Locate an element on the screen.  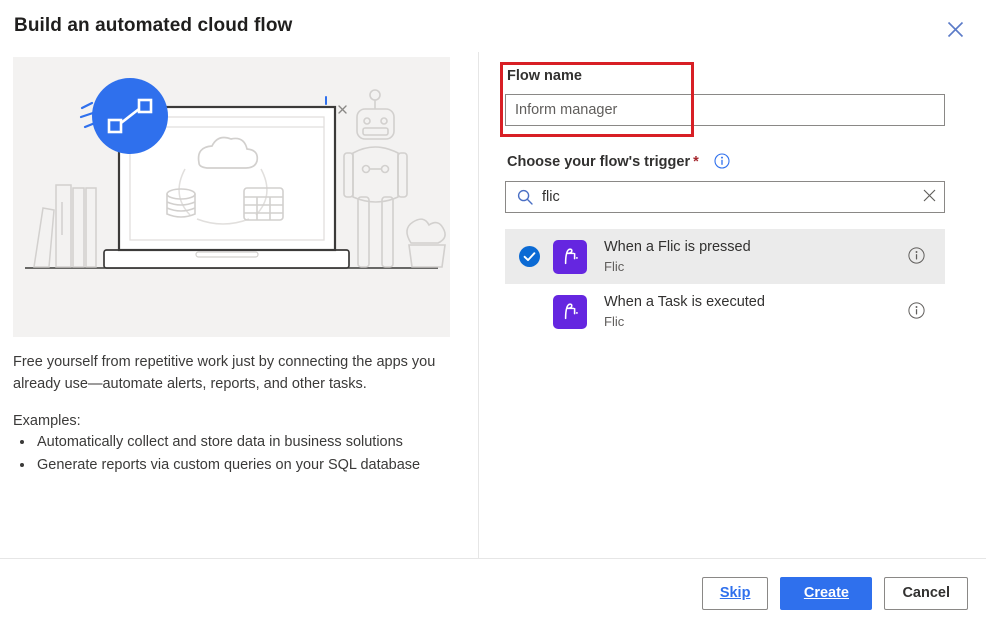
trigger-result-row: When a Flic is pressed Flic is located at coordinates (725, 256).